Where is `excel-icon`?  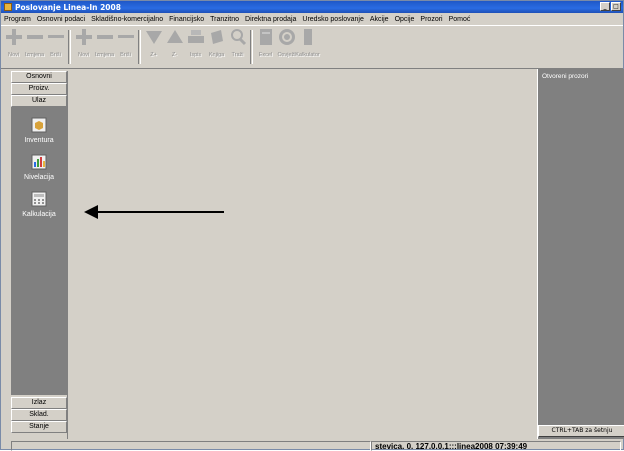 excel-icon is located at coordinates (266, 37).